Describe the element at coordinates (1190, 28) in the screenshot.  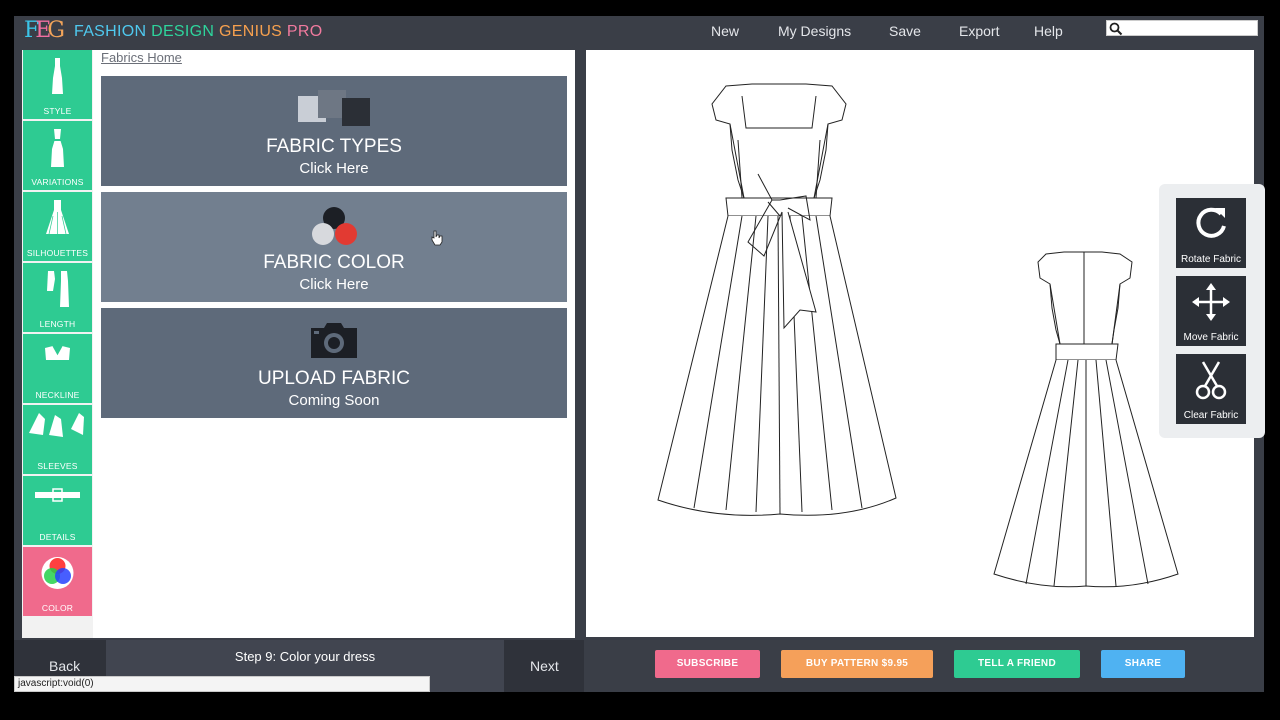
I see `search-input` at that location.